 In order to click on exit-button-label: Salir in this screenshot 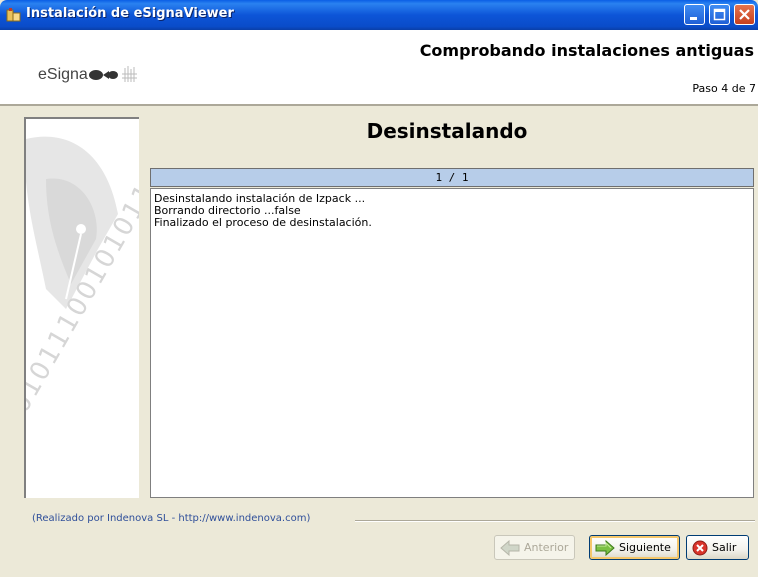, I will do `click(724, 547)`.